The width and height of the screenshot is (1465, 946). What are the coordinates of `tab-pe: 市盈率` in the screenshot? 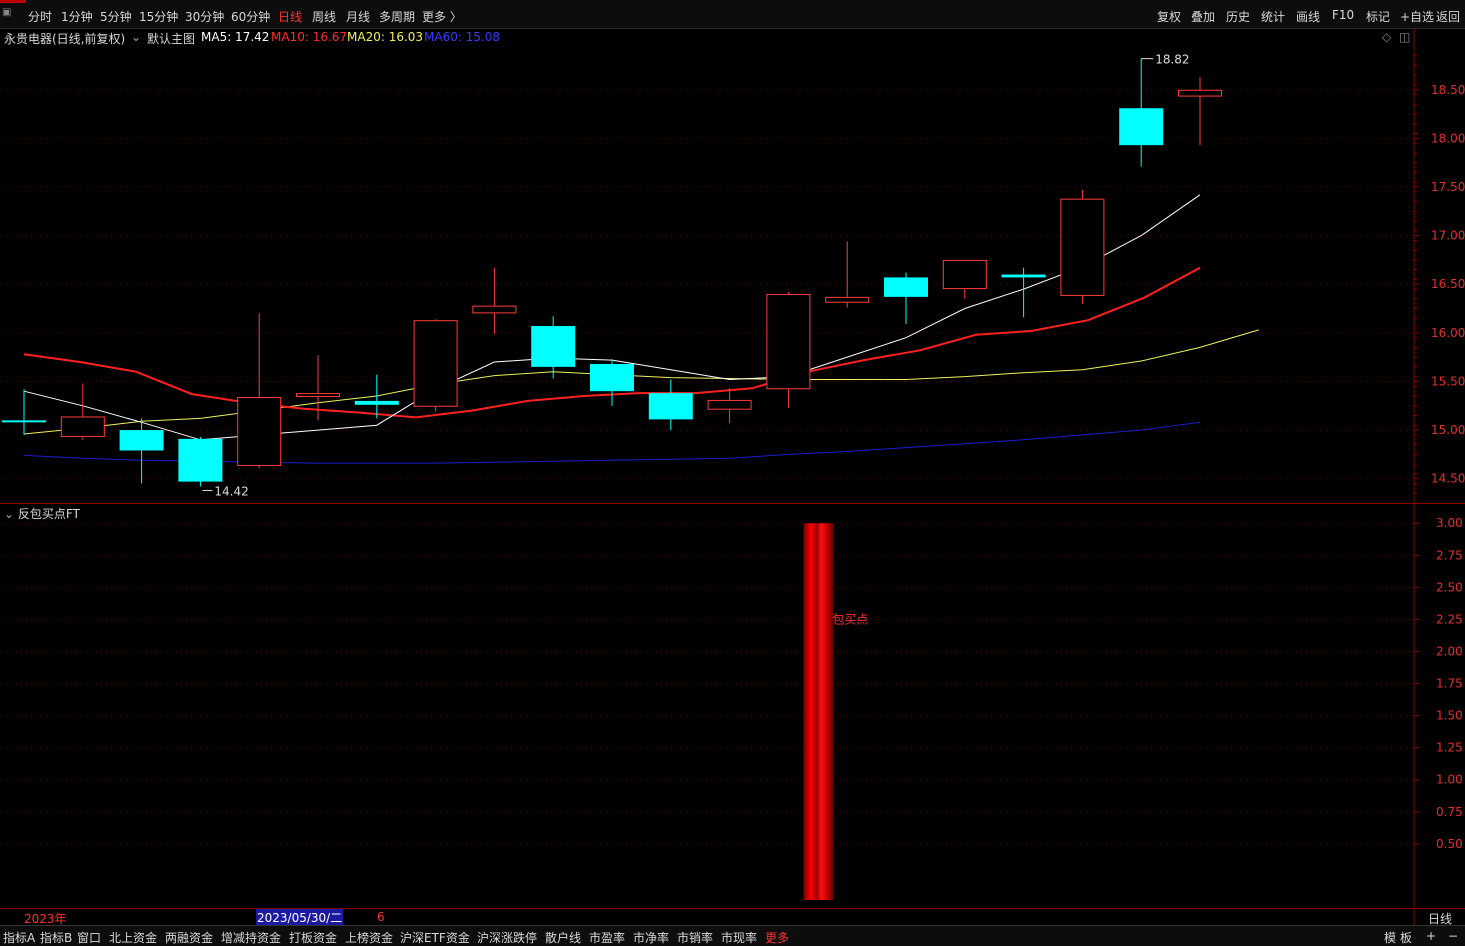 It's located at (607, 937).